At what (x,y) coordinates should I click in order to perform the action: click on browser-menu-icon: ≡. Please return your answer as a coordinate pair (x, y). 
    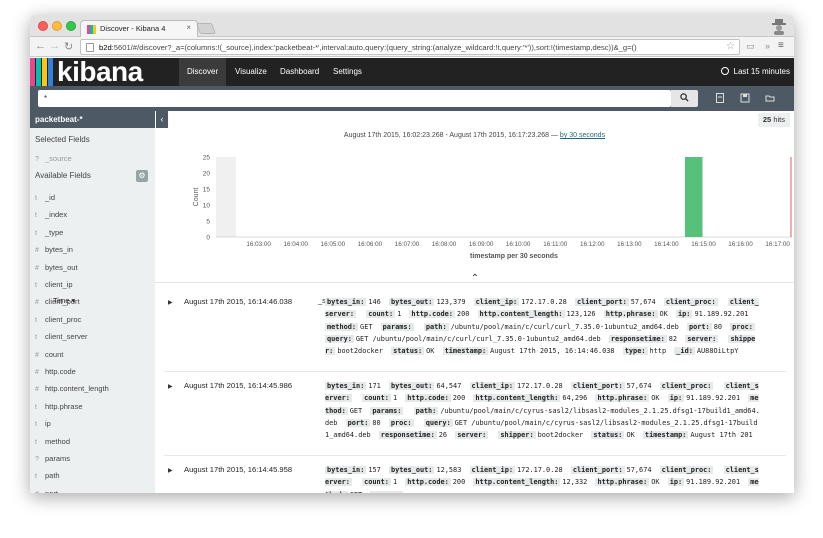
    Looking at the image, I should click on (781, 45).